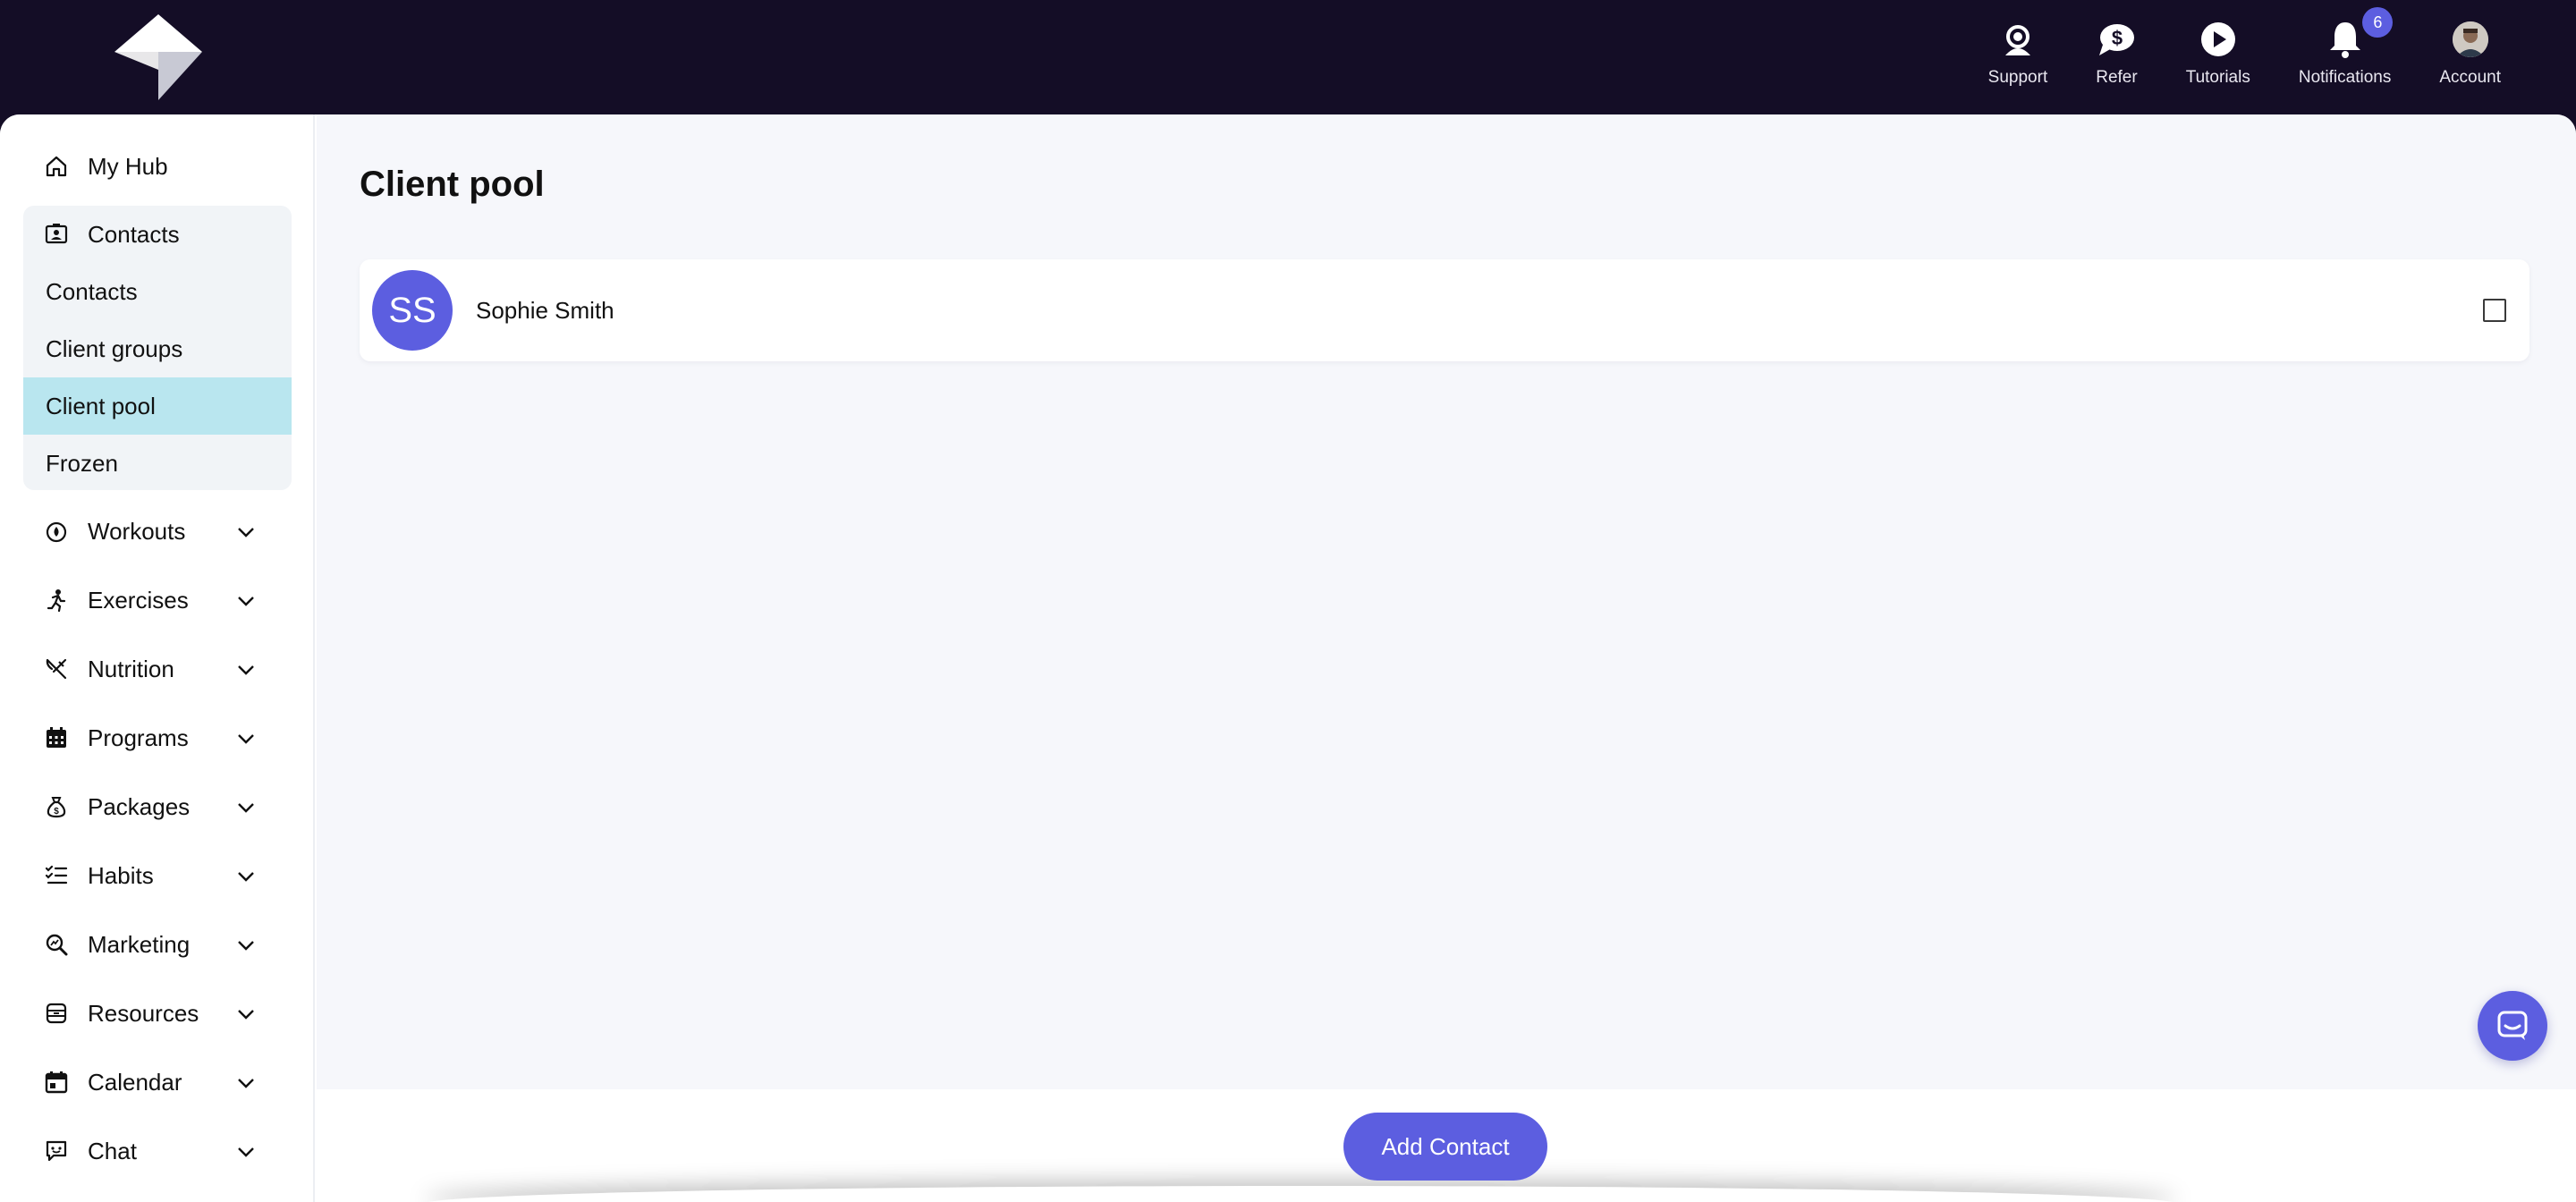 The width and height of the screenshot is (2576, 1202). What do you see at coordinates (2378, 22) in the screenshot?
I see `notification-badge: 6` at bounding box center [2378, 22].